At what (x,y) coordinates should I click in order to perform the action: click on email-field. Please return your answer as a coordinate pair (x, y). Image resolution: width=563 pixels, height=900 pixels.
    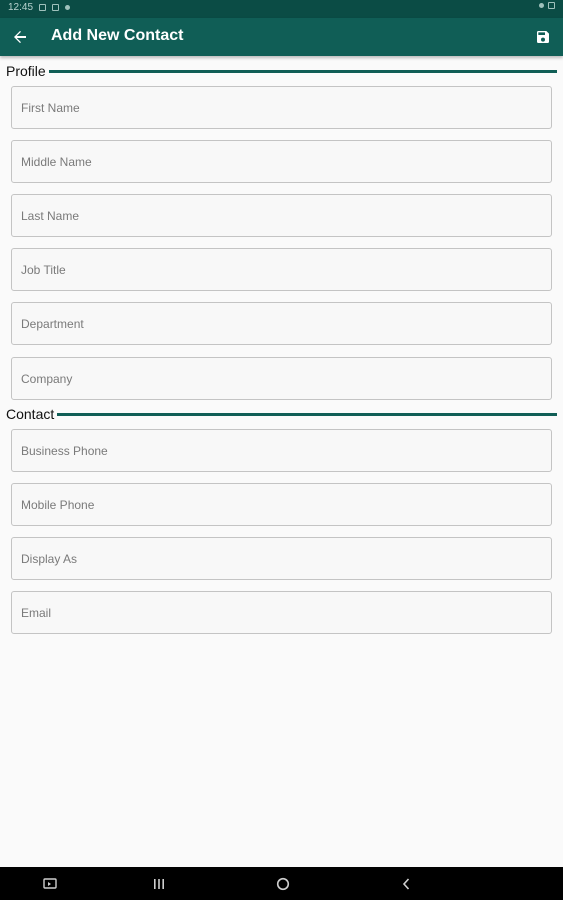
    Looking at the image, I should click on (281, 612).